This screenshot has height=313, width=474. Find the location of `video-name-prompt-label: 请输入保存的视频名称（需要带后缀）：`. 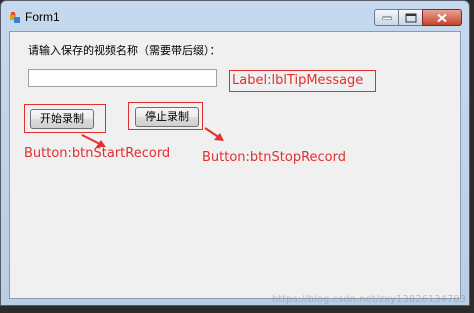

video-name-prompt-label: 请输入保存的视频名称（需要带后缀）： is located at coordinates (124, 50).